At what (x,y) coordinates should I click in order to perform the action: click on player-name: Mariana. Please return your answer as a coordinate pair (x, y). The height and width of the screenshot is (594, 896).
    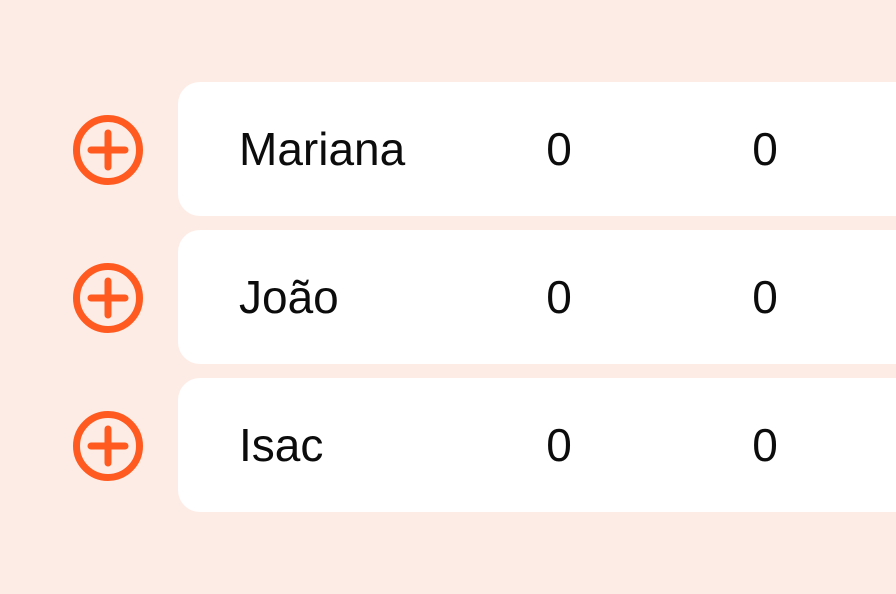
    Looking at the image, I should click on (322, 149).